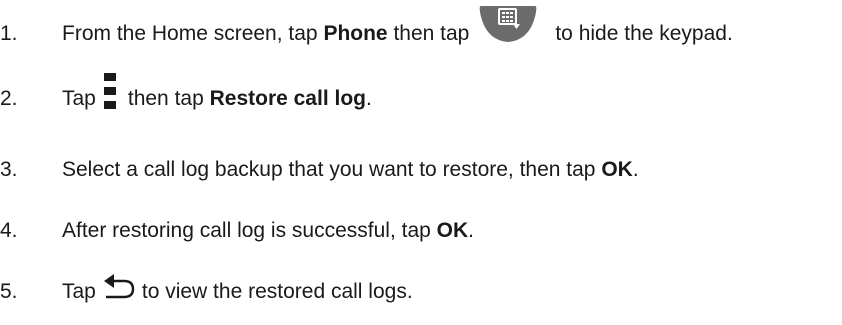  What do you see at coordinates (644, 33) in the screenshot?
I see `step-text-after: to hide the keypad.` at bounding box center [644, 33].